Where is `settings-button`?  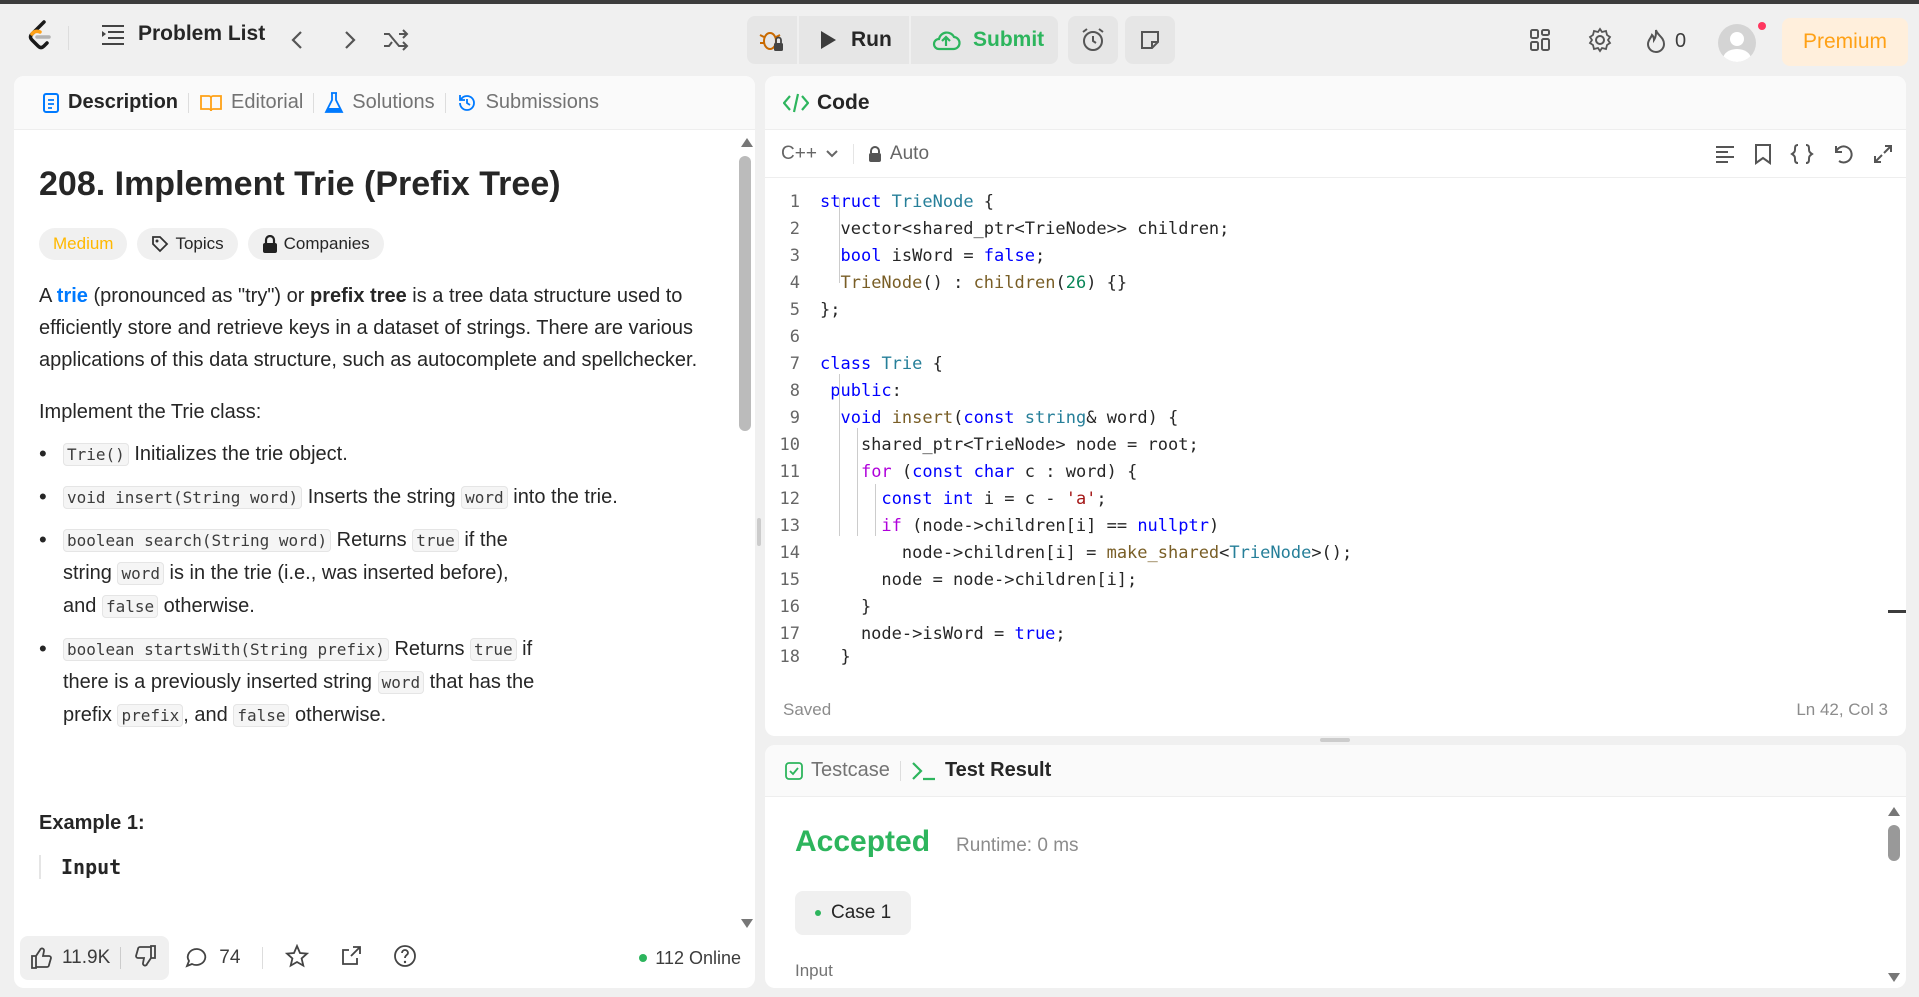 settings-button is located at coordinates (1600, 40).